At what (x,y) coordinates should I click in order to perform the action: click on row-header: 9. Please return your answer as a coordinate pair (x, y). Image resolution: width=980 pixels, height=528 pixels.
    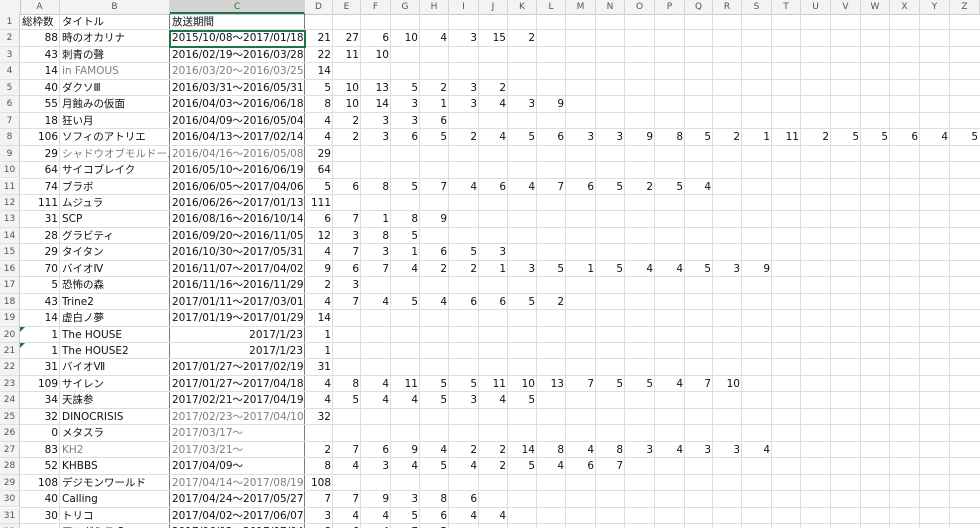
    Looking at the image, I should click on (10, 154).